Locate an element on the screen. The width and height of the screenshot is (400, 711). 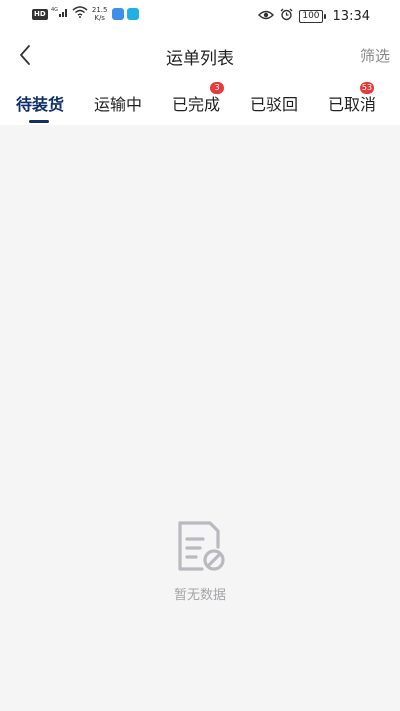
completed-count-badge: 3 is located at coordinates (216, 88).